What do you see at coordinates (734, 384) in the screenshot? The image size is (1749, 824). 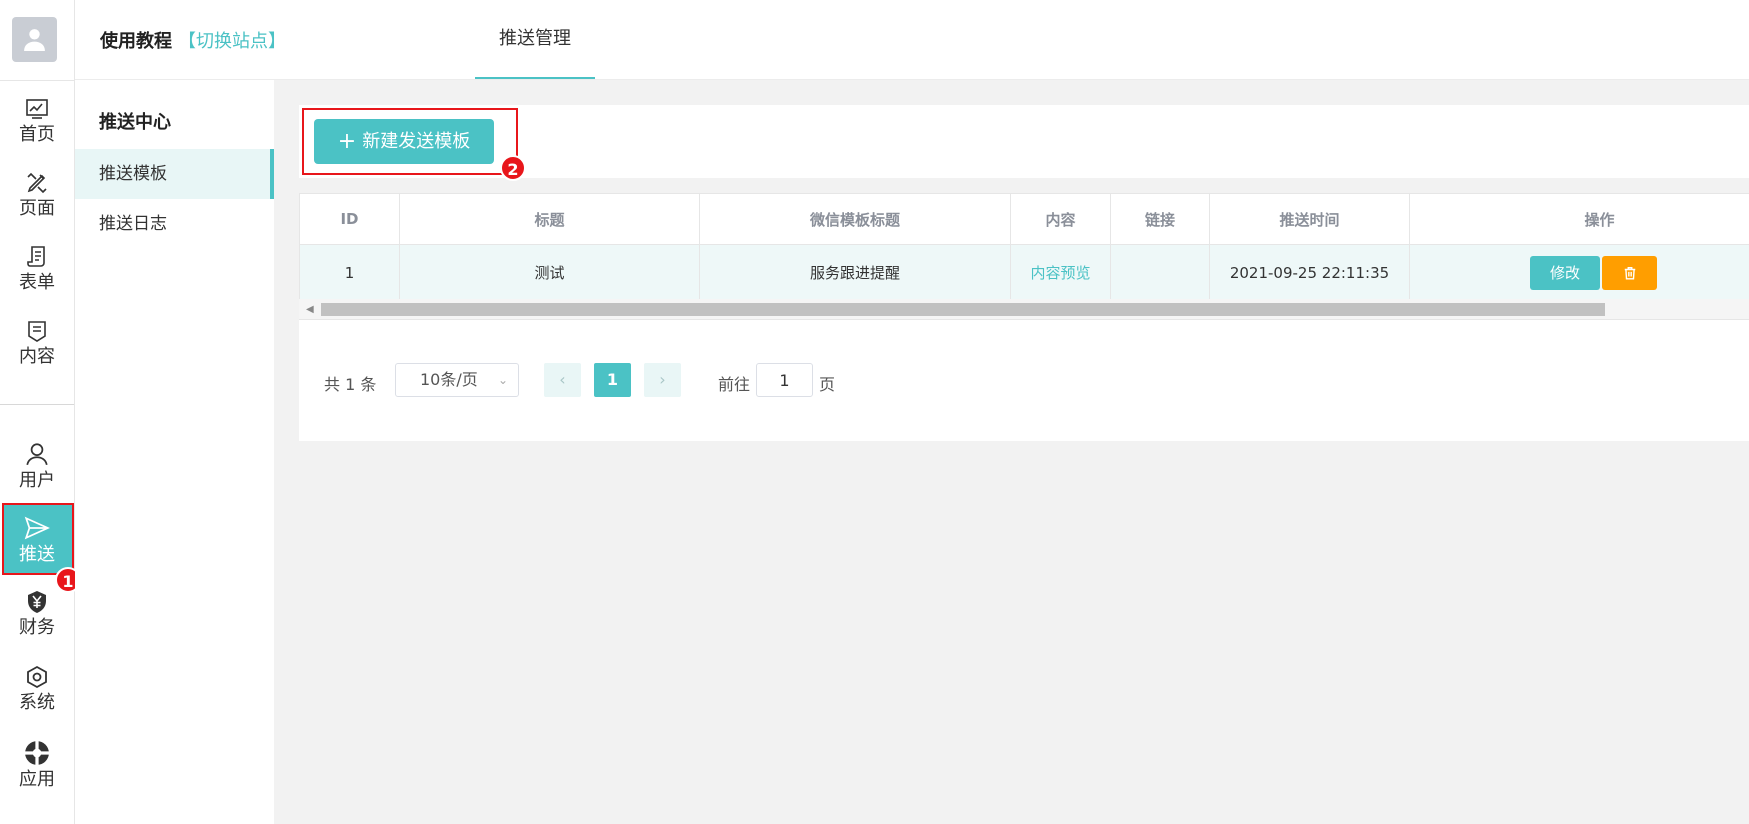 I see `goto-label: 前往` at bounding box center [734, 384].